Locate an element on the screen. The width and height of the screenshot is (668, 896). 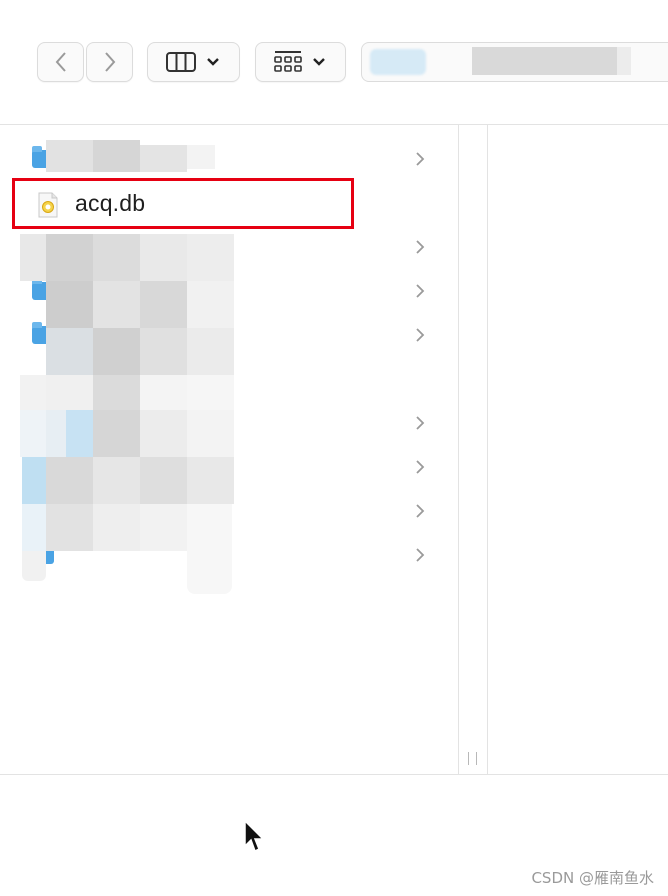
database-file-icon is located at coordinates (48, 205).